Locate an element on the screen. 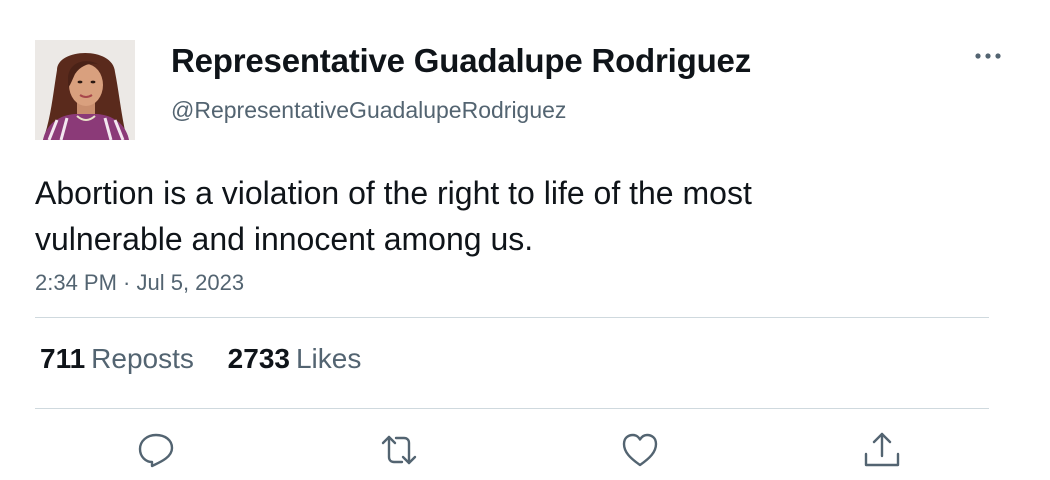 The height and width of the screenshot is (480, 1050). display-name: Representative Guadalupe Rodriguez is located at coordinates (461, 61).